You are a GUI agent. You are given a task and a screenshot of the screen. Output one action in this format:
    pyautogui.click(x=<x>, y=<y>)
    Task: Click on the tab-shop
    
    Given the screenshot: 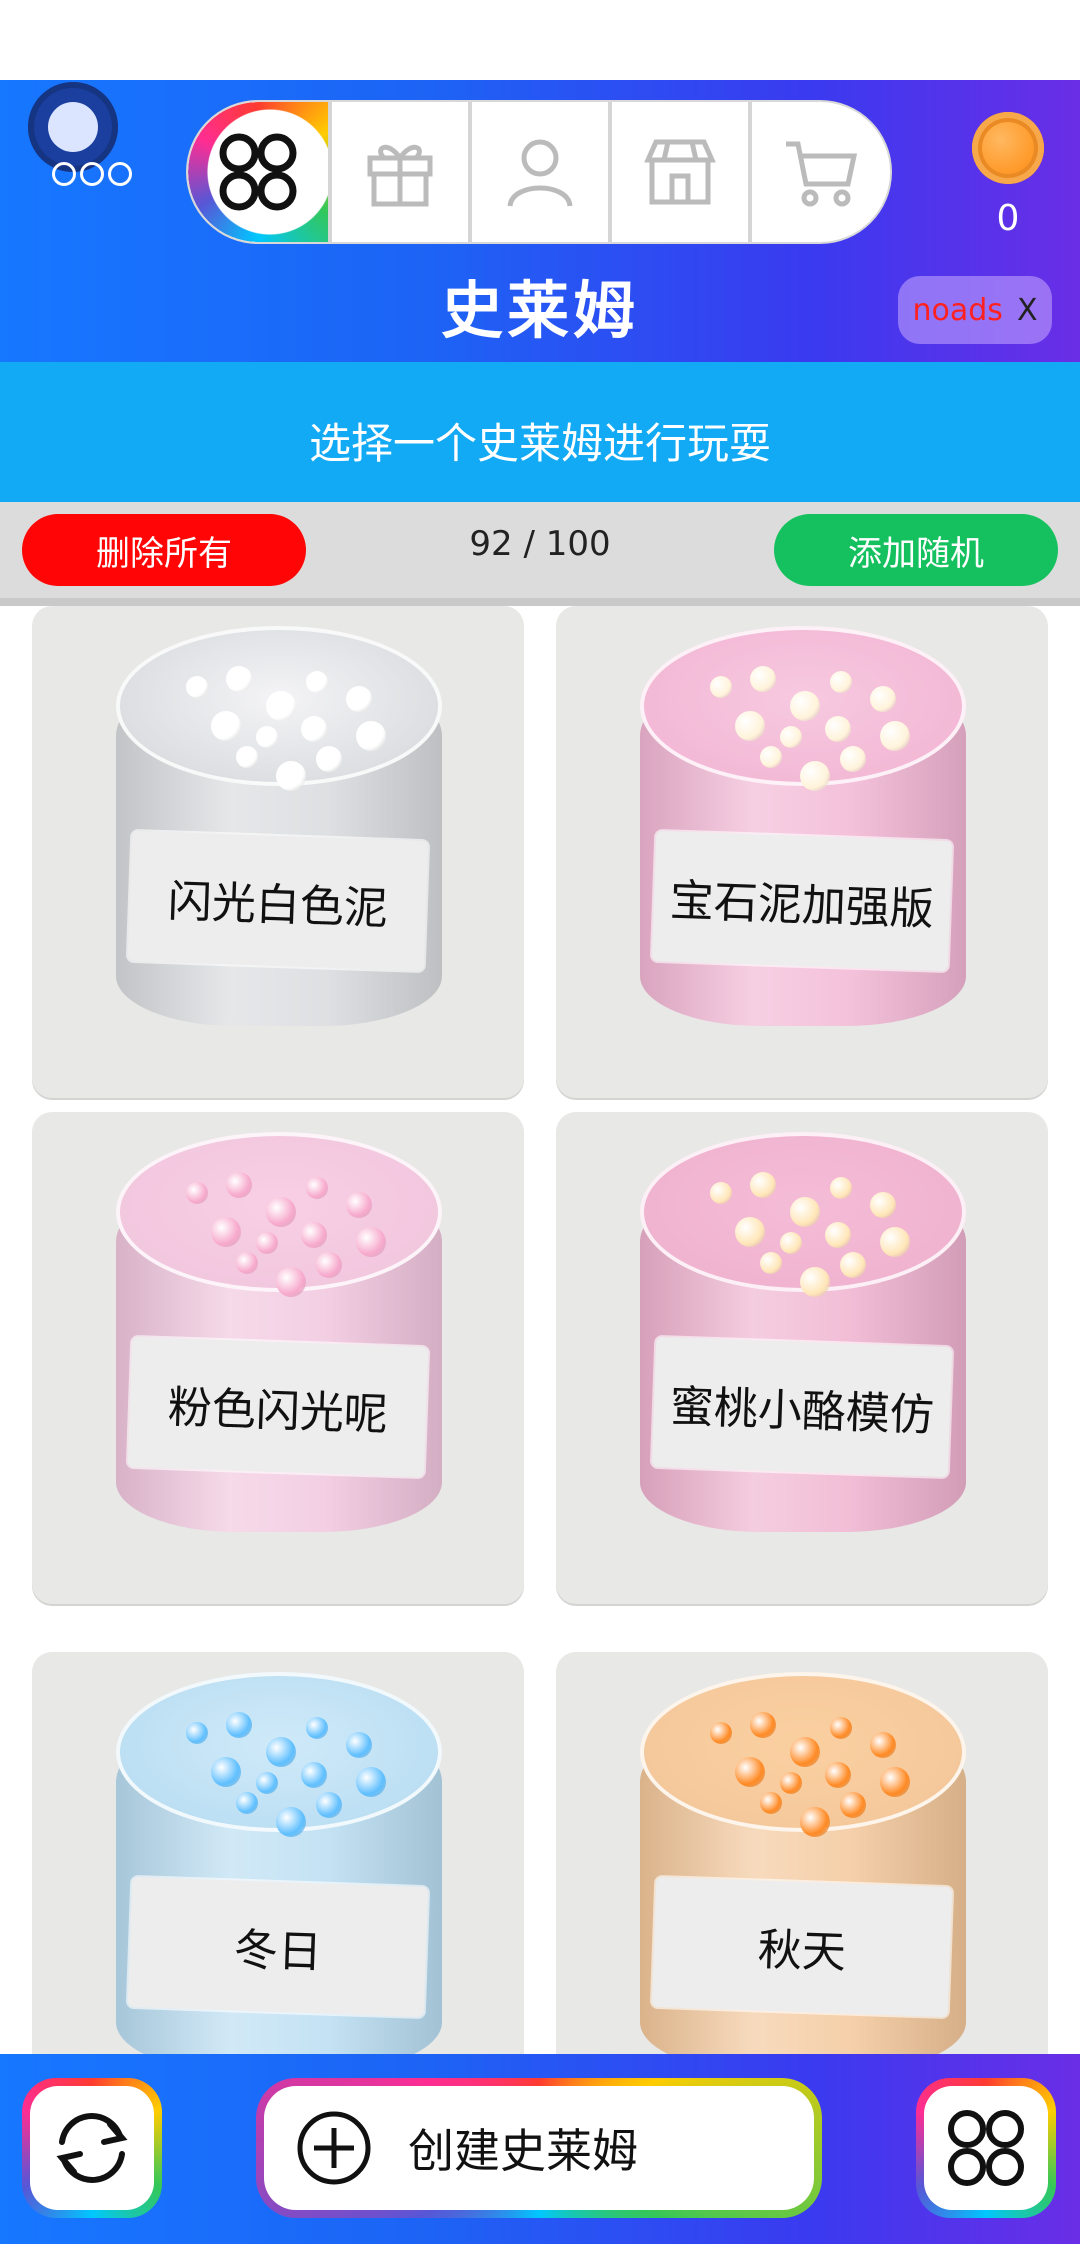 What is the action you would take?
    pyautogui.click(x=678, y=172)
    